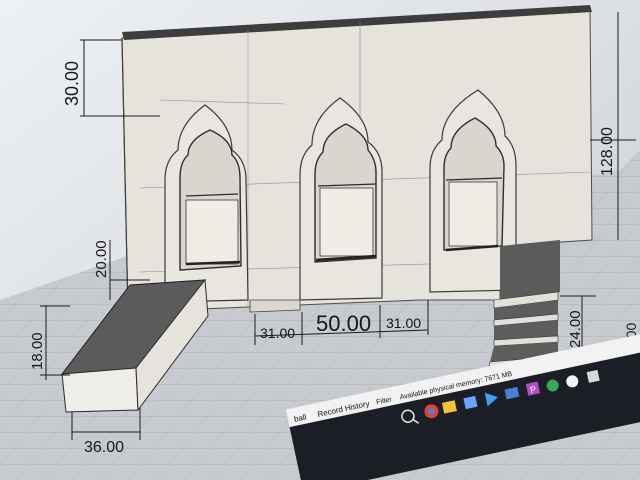  Describe the element at coordinates (72, 83) in the screenshot. I see `dim-top-height: 30.00` at that location.